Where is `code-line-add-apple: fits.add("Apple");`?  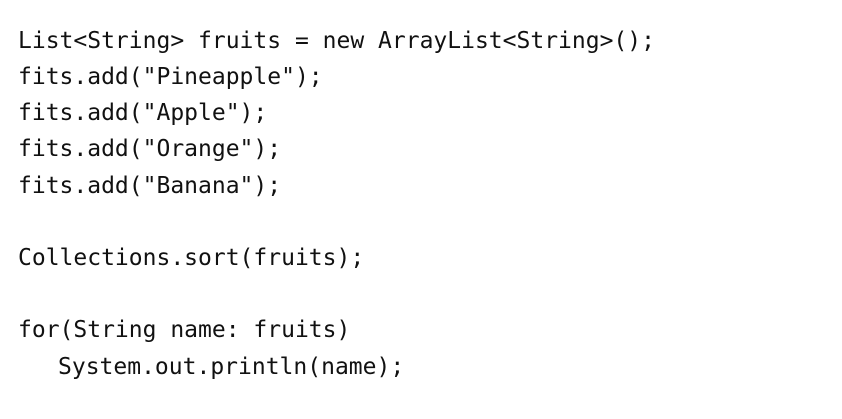 code-line-add-apple: fits.add("Apple"); is located at coordinates (143, 113).